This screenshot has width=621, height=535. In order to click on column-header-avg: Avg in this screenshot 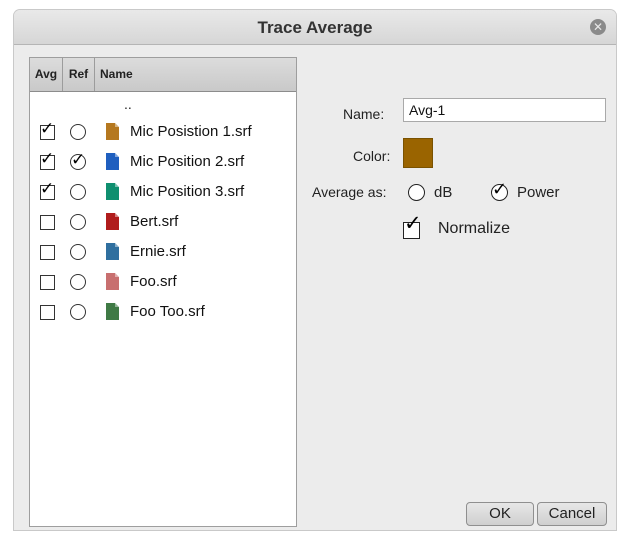, I will do `click(46, 74)`.